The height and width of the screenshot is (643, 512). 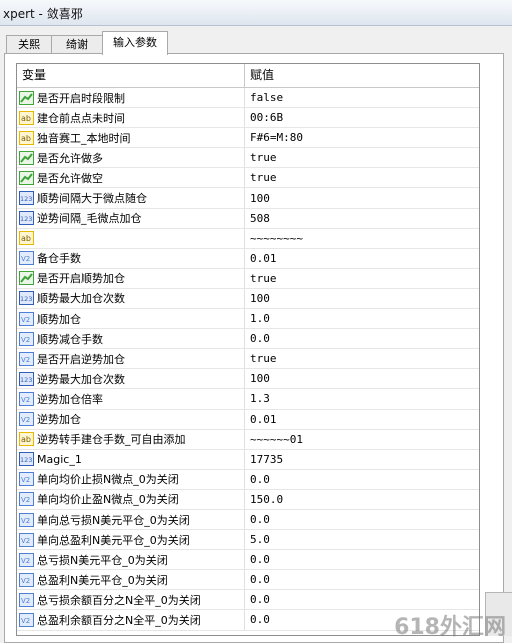 I want to click on table-row: ab ~~~~~~~~, so click(x=248, y=238).